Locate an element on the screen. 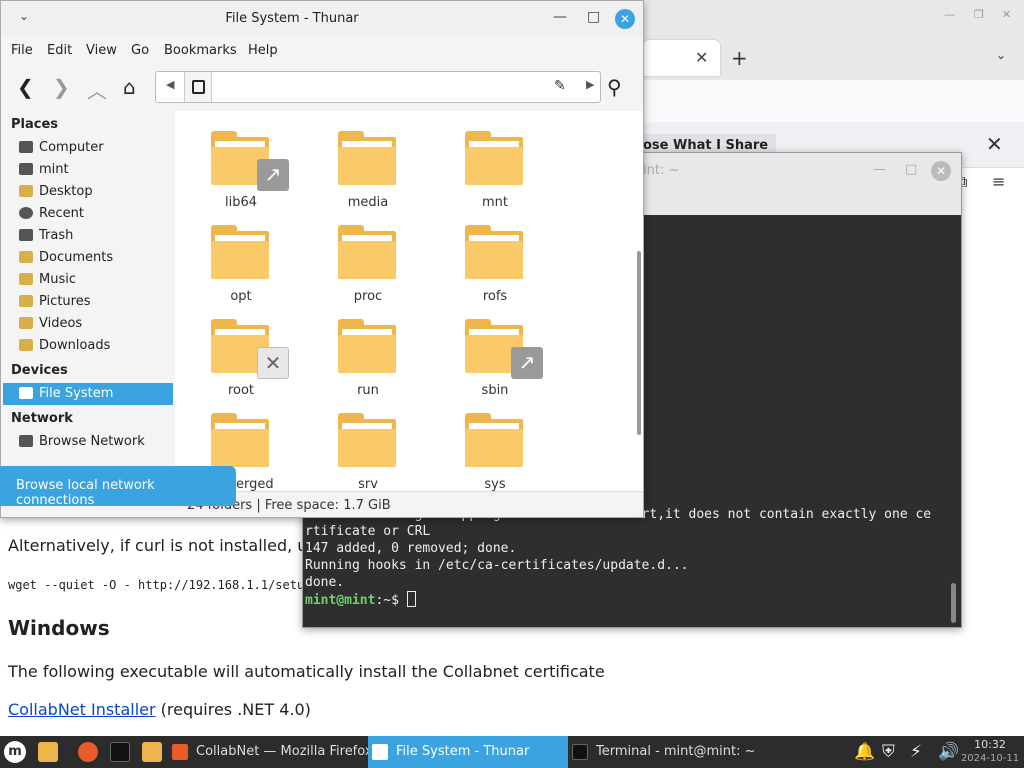 Image resolution: width=1024 pixels, height=768 pixels. close-tab-icon: ✕ is located at coordinates (701, 57).